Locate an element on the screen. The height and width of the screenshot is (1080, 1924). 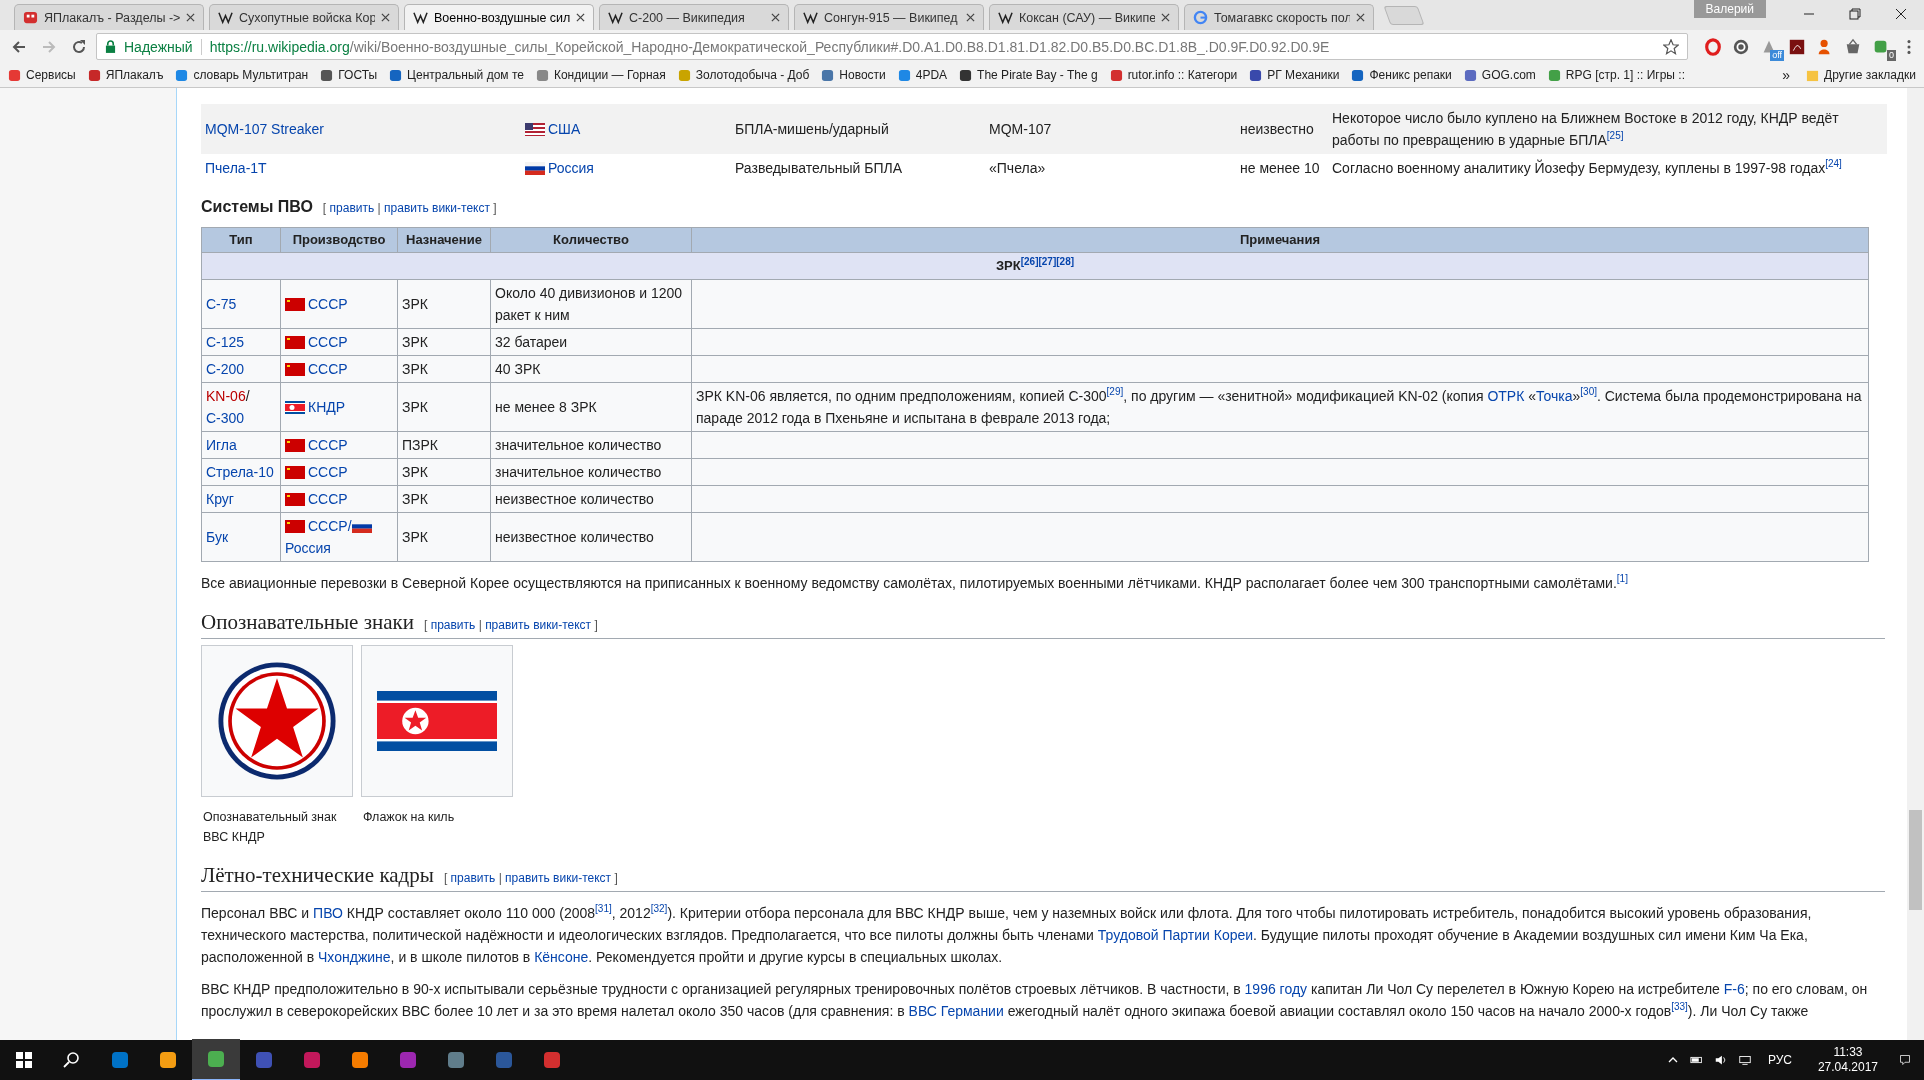
bookmark-item: Центральный дом те is located at coordinates (456, 75).